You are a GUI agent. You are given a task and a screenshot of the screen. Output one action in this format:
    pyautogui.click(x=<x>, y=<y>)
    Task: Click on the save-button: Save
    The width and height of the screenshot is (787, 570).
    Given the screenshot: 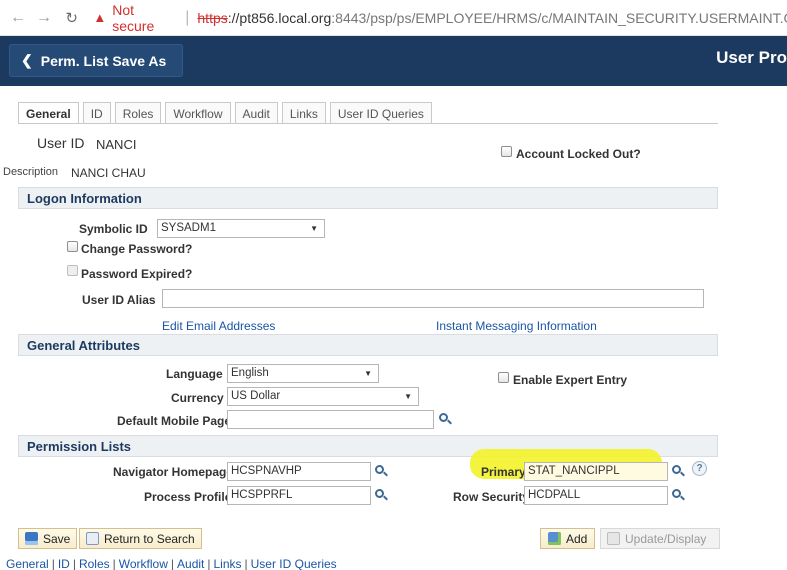 What is the action you would take?
    pyautogui.click(x=48, y=538)
    